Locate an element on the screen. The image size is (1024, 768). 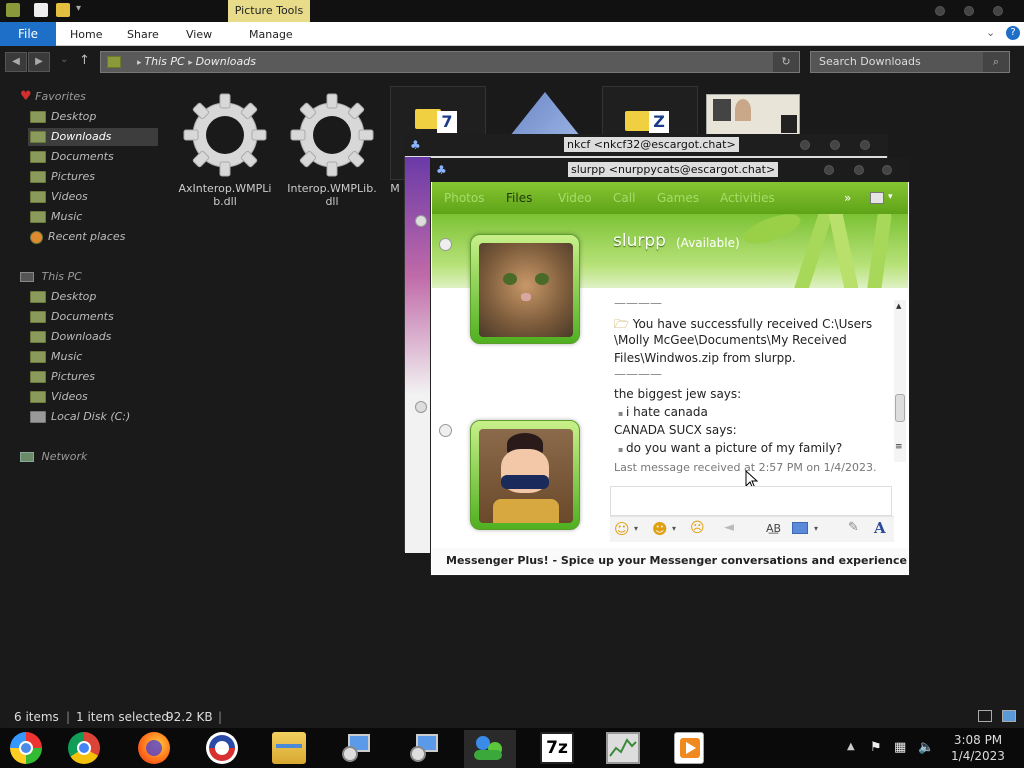
picture-tools-tab: Picture Tools is located at coordinates (269, 11).